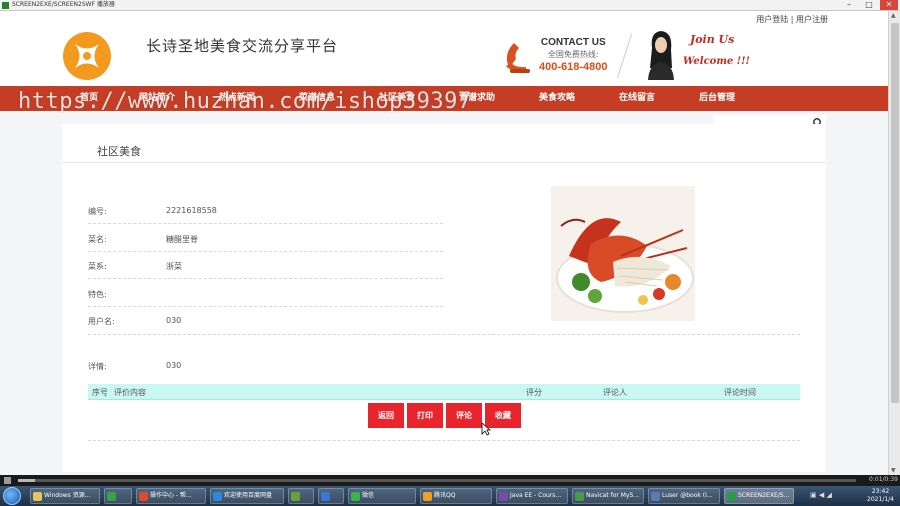  What do you see at coordinates (355, 496) in the screenshot?
I see `wechat-icon` at bounding box center [355, 496].